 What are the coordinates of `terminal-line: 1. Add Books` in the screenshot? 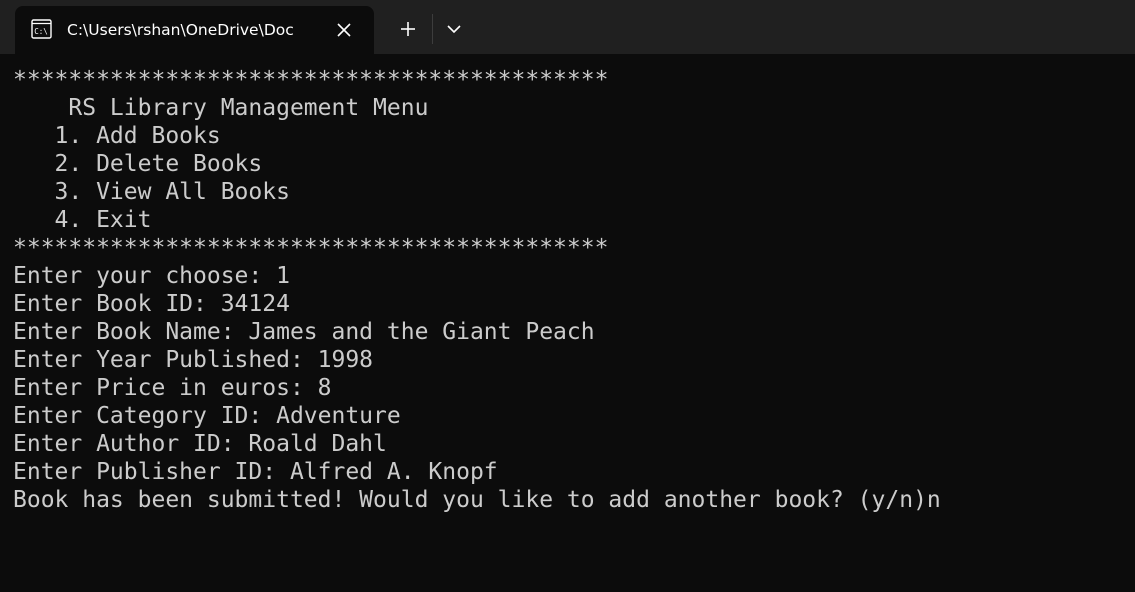 It's located at (117, 136).